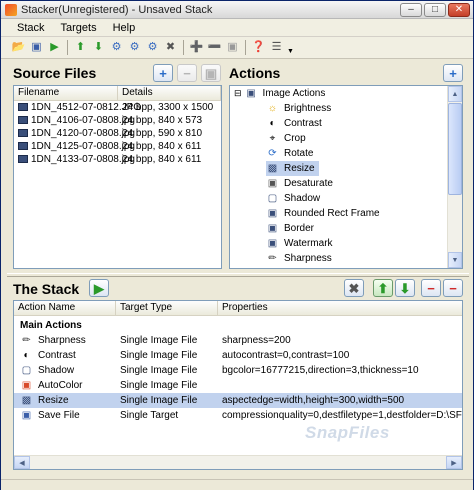 This screenshot has height=490, width=474. I want to click on tree-item-label: Border, so click(299, 228).